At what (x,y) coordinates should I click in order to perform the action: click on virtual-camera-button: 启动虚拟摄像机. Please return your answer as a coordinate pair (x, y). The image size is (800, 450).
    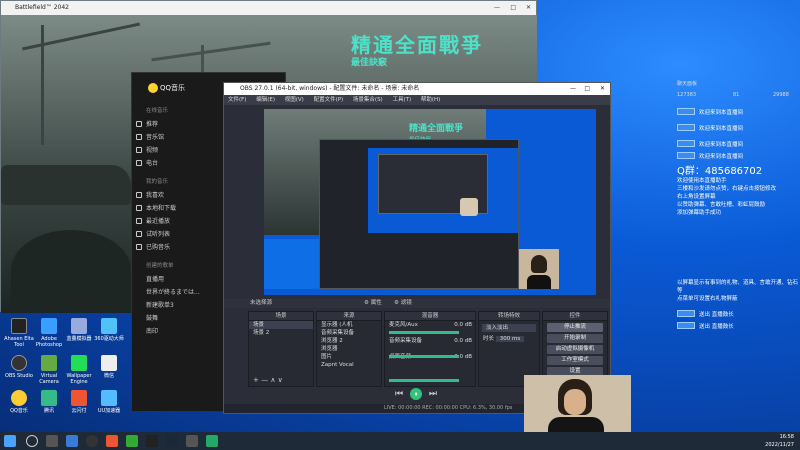
    Looking at the image, I should click on (575, 349).